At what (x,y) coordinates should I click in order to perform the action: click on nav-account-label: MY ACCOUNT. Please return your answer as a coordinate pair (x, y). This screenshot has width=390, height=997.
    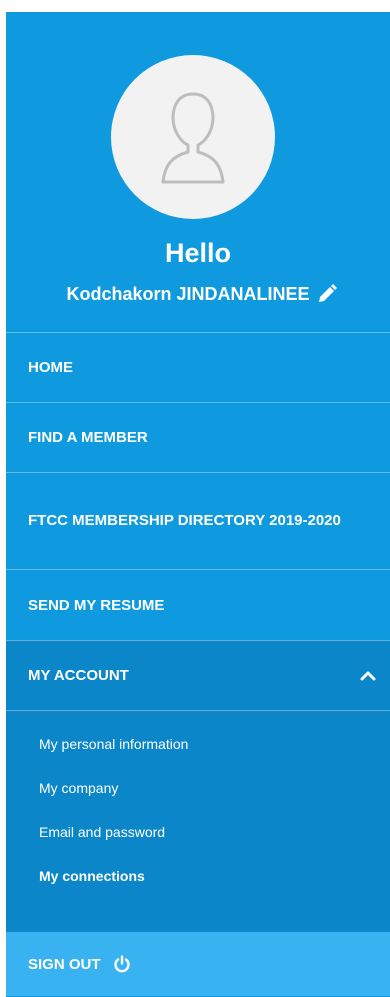
    Looking at the image, I should click on (78, 675).